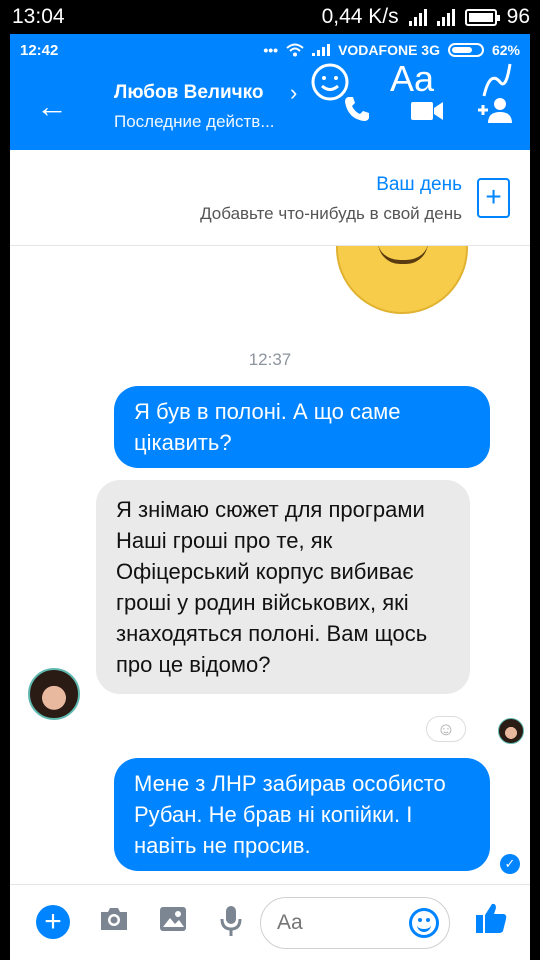 This screenshot has width=540, height=960. What do you see at coordinates (518, 16) in the screenshot?
I see `battery-level: 96` at bounding box center [518, 16].